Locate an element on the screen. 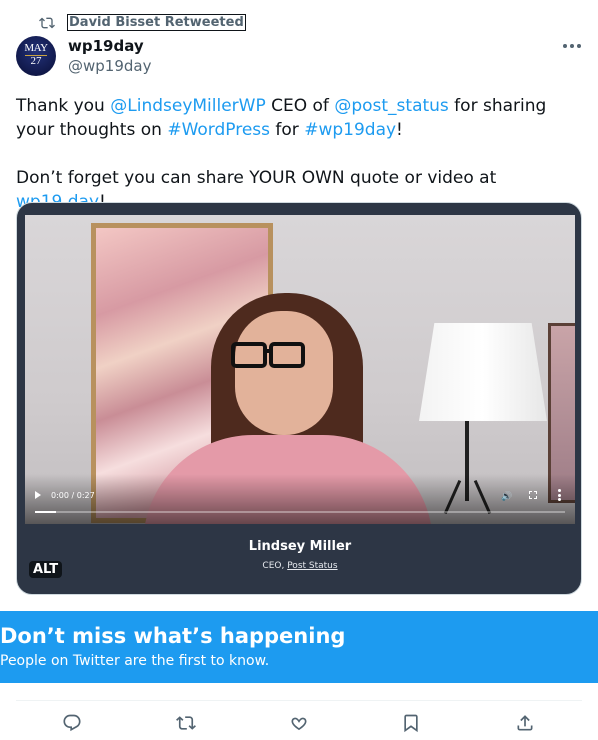 The height and width of the screenshot is (740, 598). like-icon is located at coordinates (299, 723).